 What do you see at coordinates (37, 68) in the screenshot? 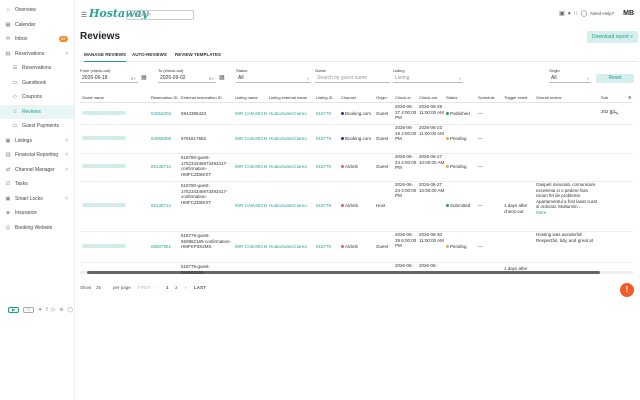
I see `sidebar-item-reservations: ☰ Reservations` at bounding box center [37, 68].